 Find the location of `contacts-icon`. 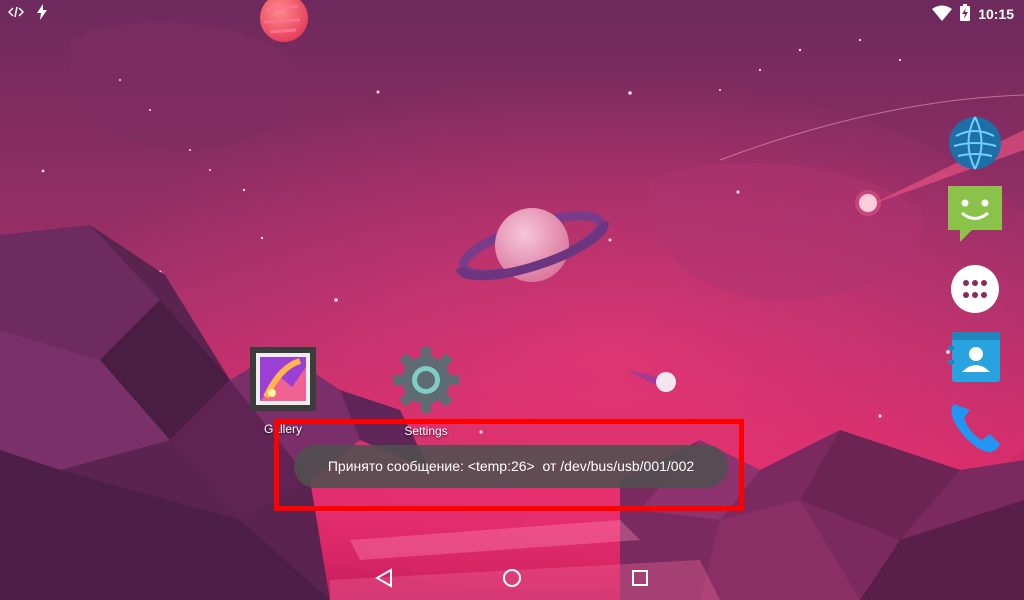

contacts-icon is located at coordinates (975, 357).